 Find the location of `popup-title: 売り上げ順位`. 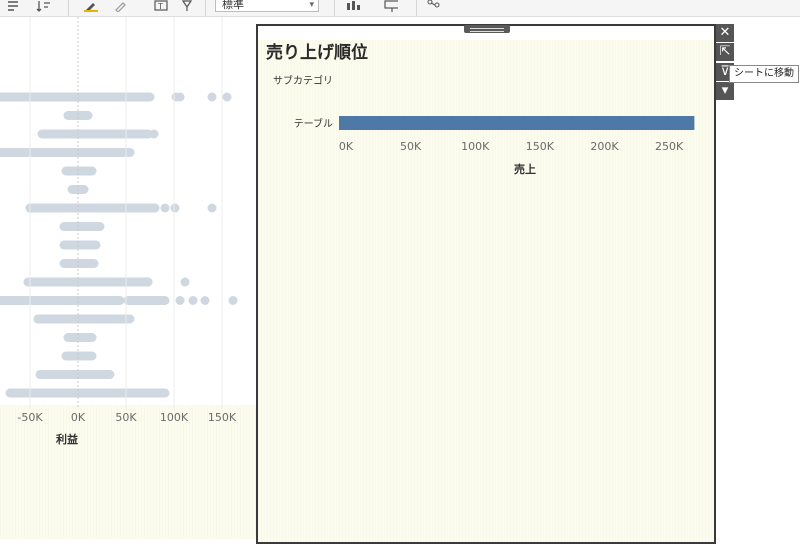

popup-title: 売り上げ順位 is located at coordinates (317, 53).